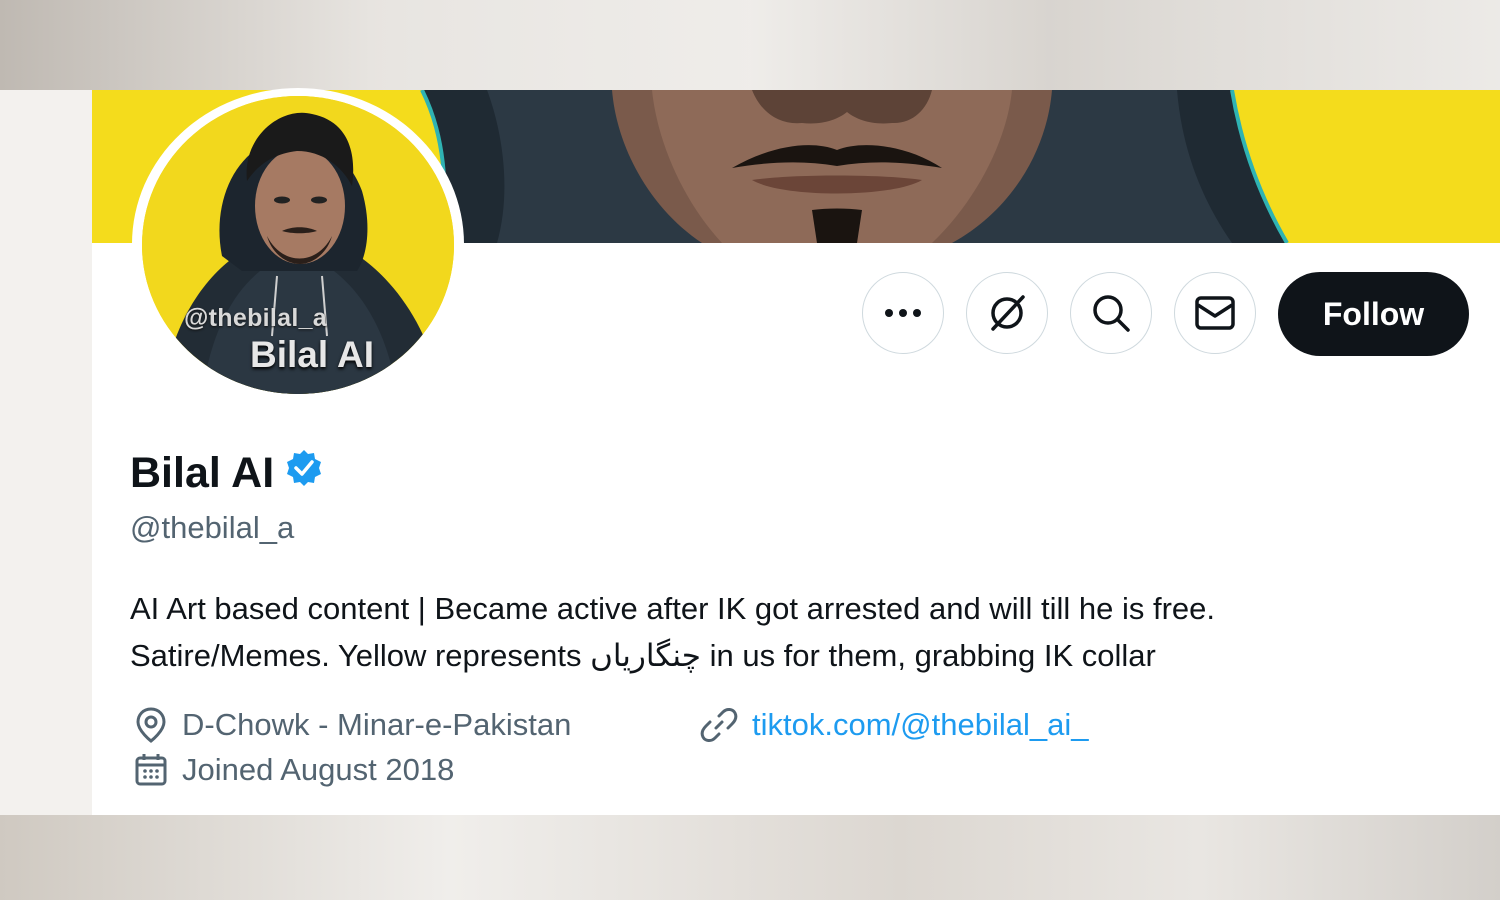 The width and height of the screenshot is (1500, 900). I want to click on website-row: tiktok.com/@thebilal_ai_, so click(894, 725).